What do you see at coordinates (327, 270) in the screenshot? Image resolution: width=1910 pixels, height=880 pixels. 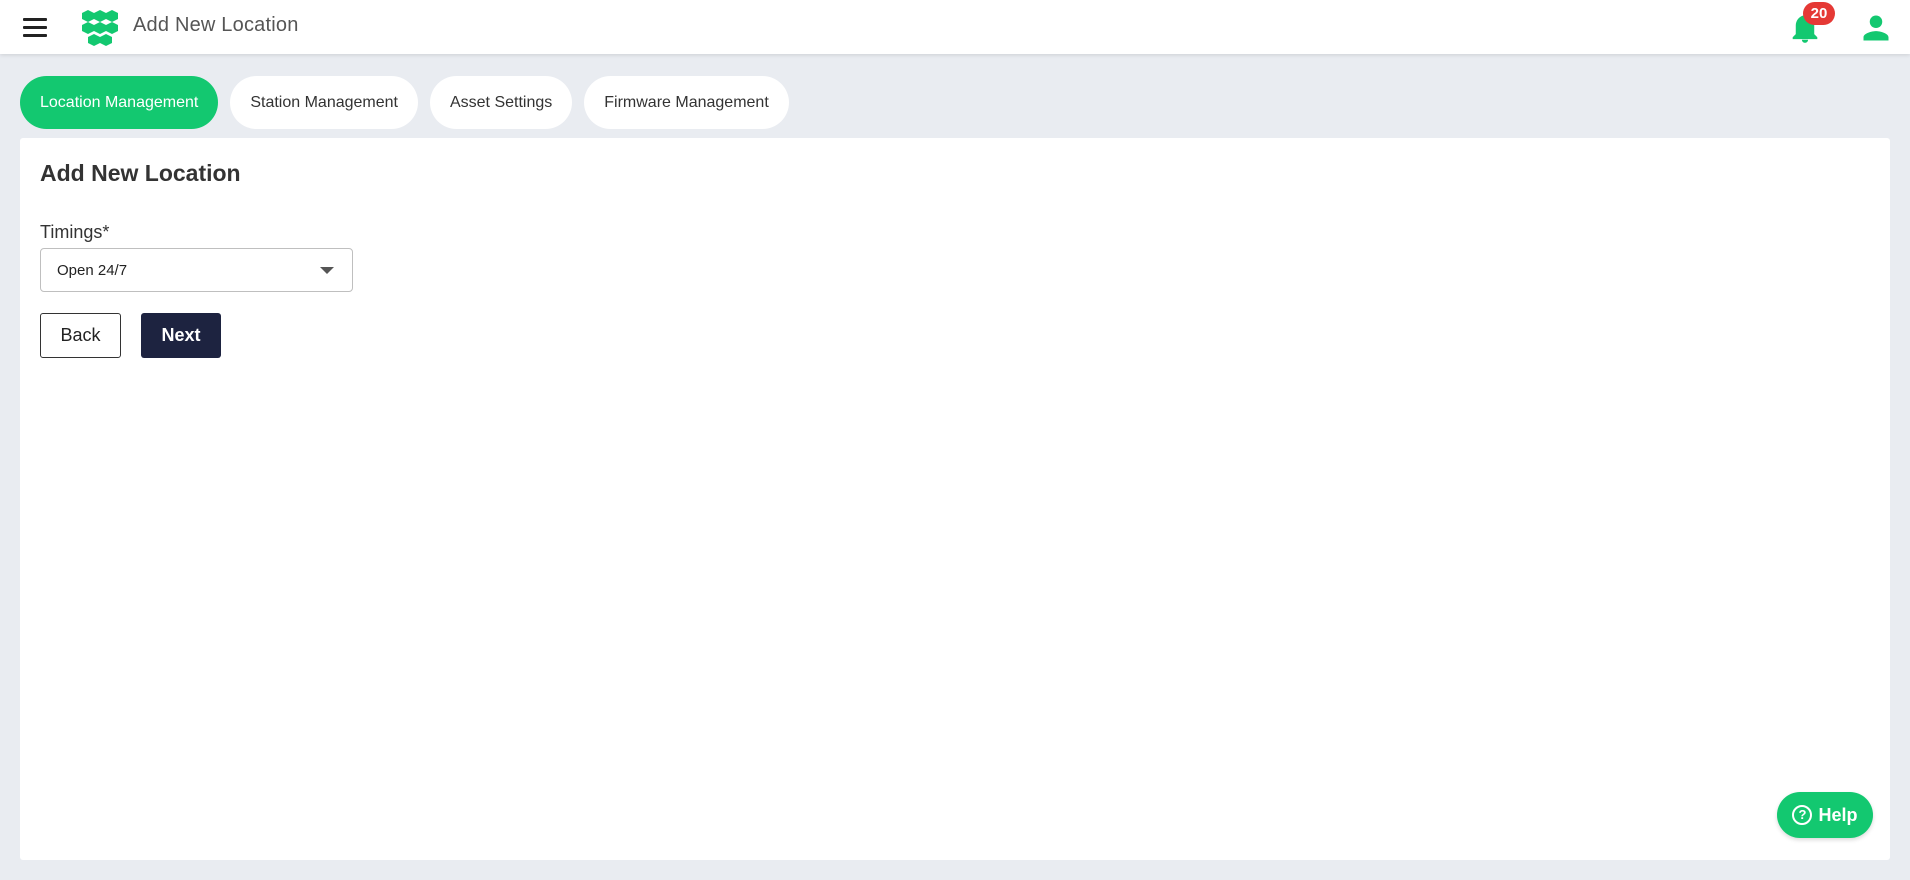 I see `chevron-down-icon` at bounding box center [327, 270].